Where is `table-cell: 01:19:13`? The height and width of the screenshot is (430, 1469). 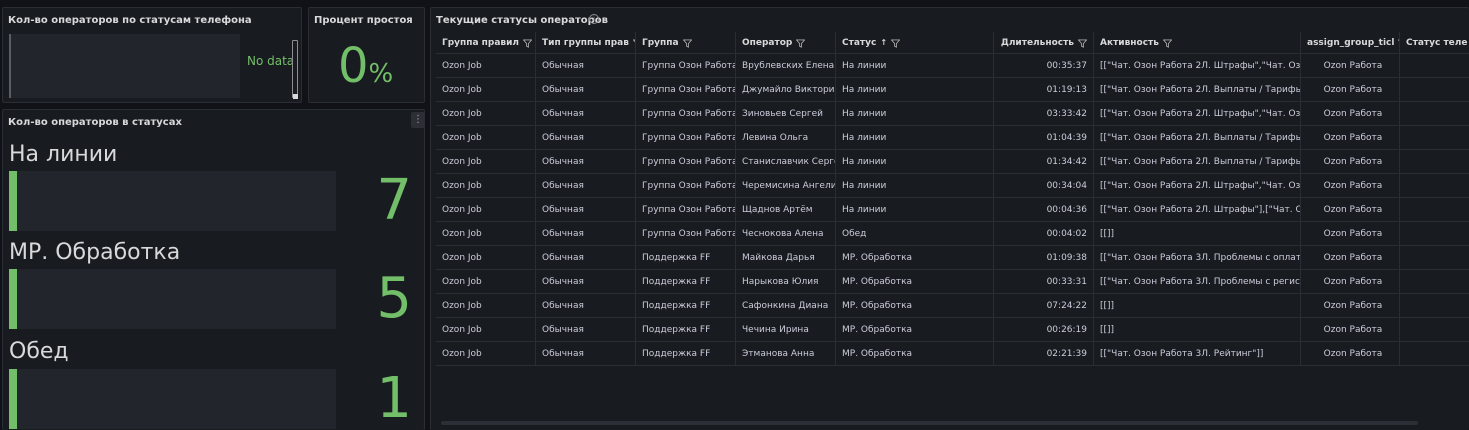 table-cell: 01:19:13 is located at coordinates (1044, 89).